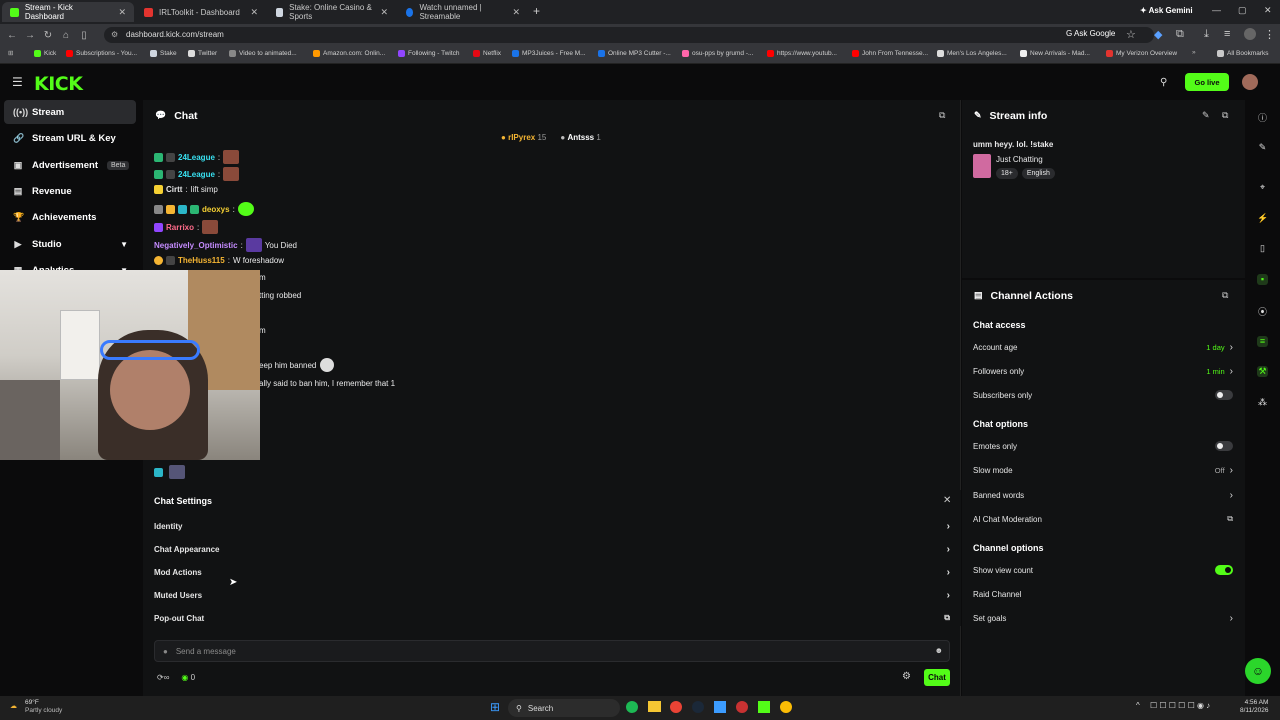  What do you see at coordinates (225, 245) in the screenshot?
I see `chat-message: Negatively_Optimistic: You Died` at bounding box center [225, 245].